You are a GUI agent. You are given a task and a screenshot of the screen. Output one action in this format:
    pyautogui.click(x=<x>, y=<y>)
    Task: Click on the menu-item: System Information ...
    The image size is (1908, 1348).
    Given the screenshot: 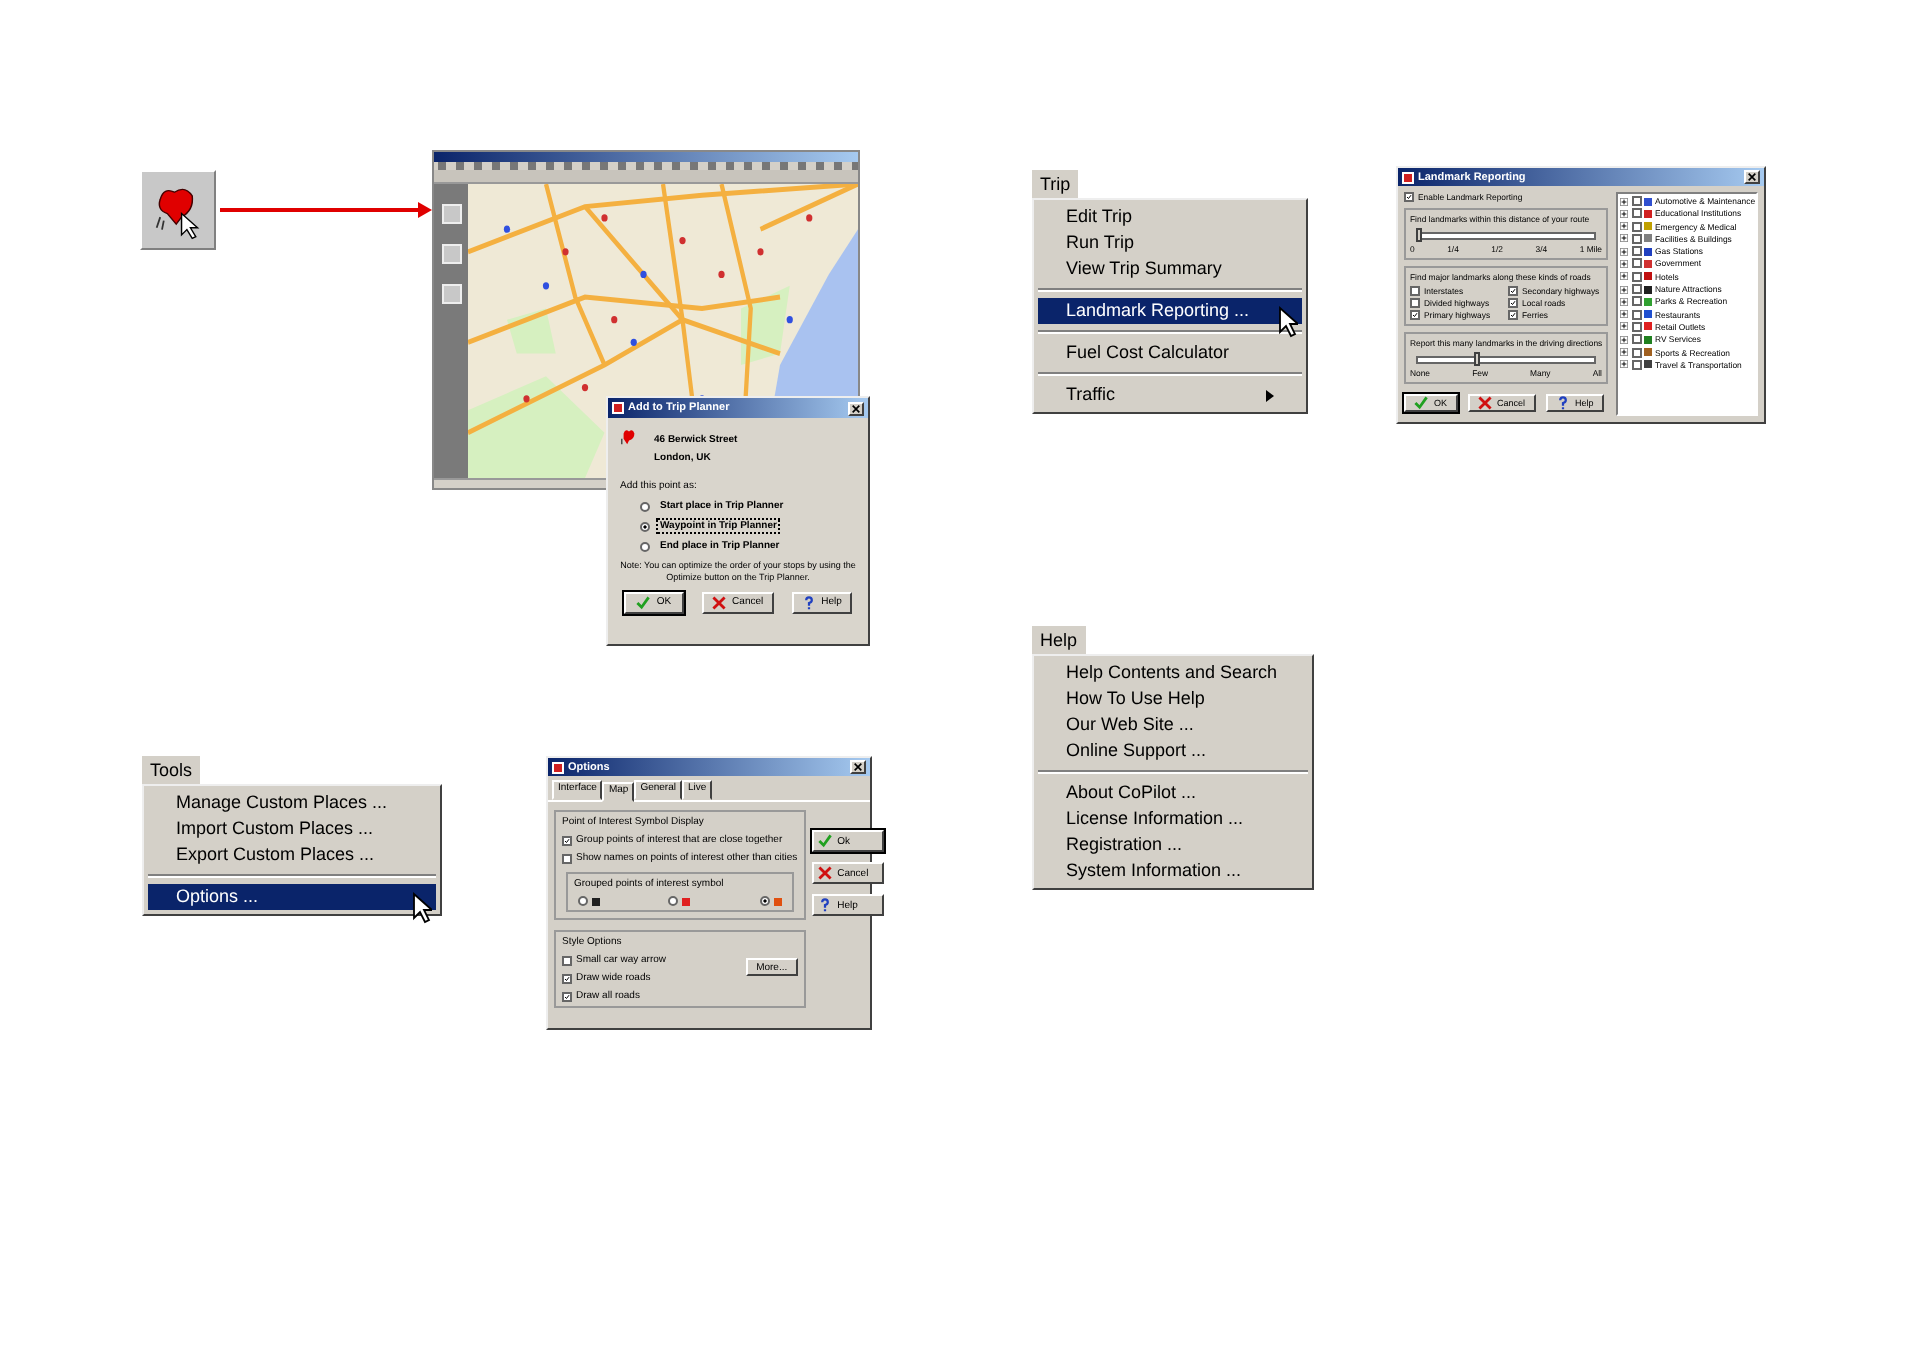 What is the action you would take?
    pyautogui.click(x=1173, y=871)
    